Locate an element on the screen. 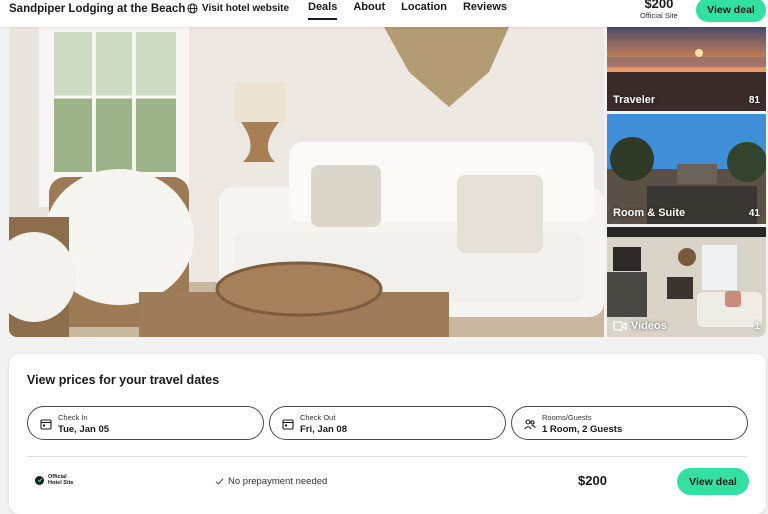 The image size is (768, 514). no-prepayment-note: No prepayment needed is located at coordinates (271, 481).